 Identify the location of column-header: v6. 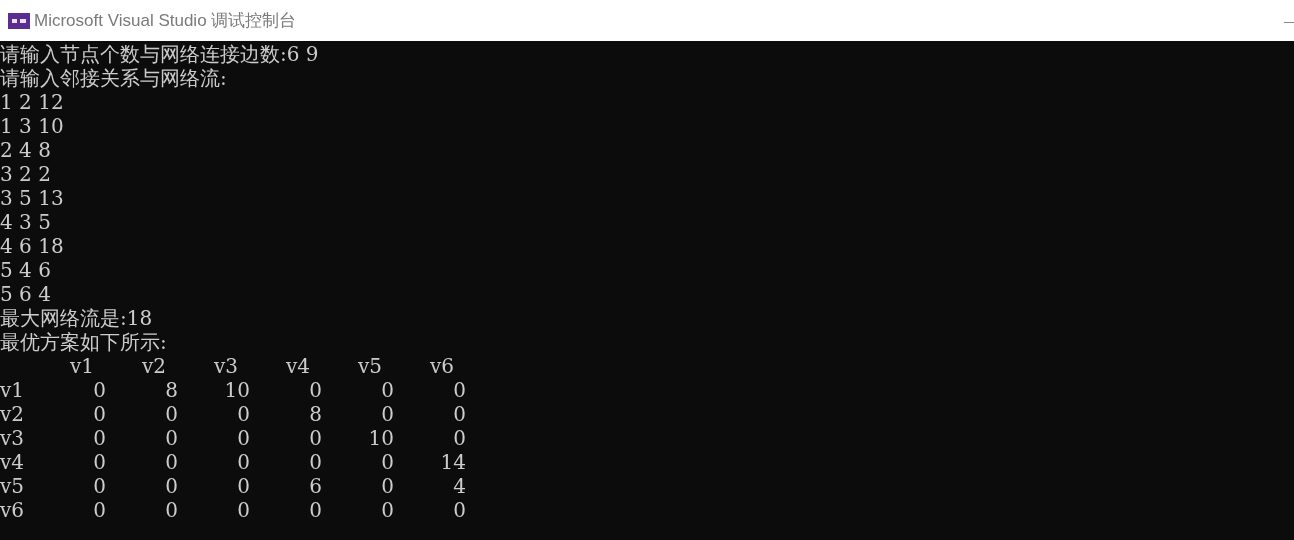
(441, 366).